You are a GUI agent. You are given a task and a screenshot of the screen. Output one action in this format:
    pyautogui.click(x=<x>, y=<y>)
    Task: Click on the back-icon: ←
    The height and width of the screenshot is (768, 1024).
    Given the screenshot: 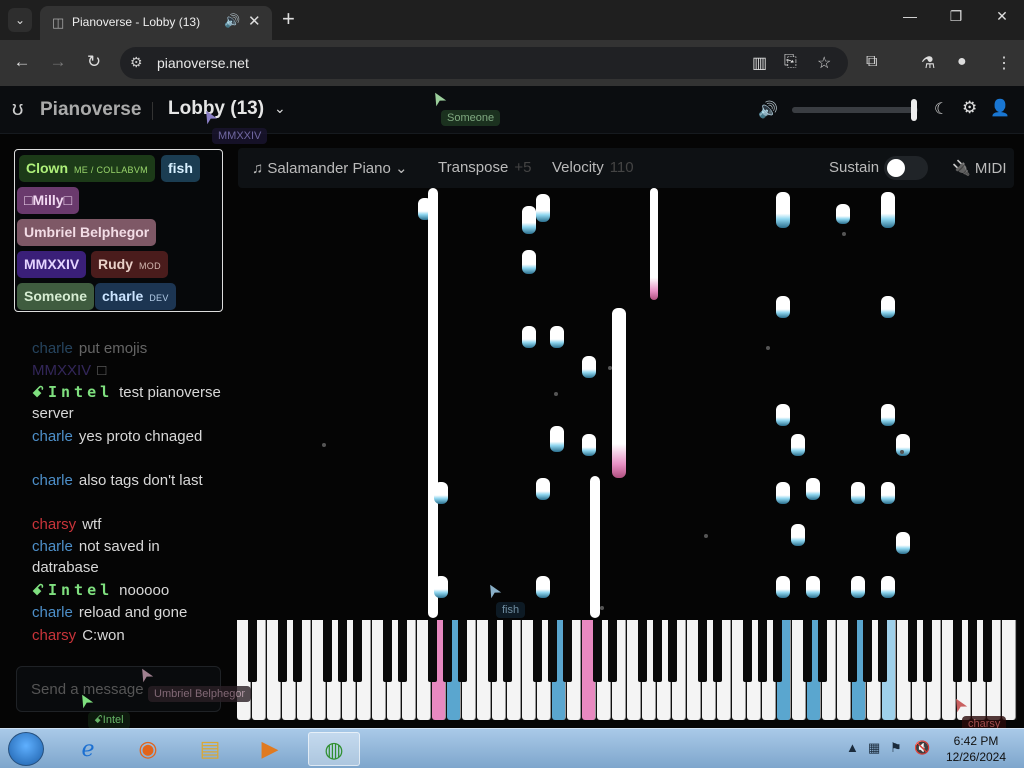 What is the action you would take?
    pyautogui.click(x=22, y=62)
    